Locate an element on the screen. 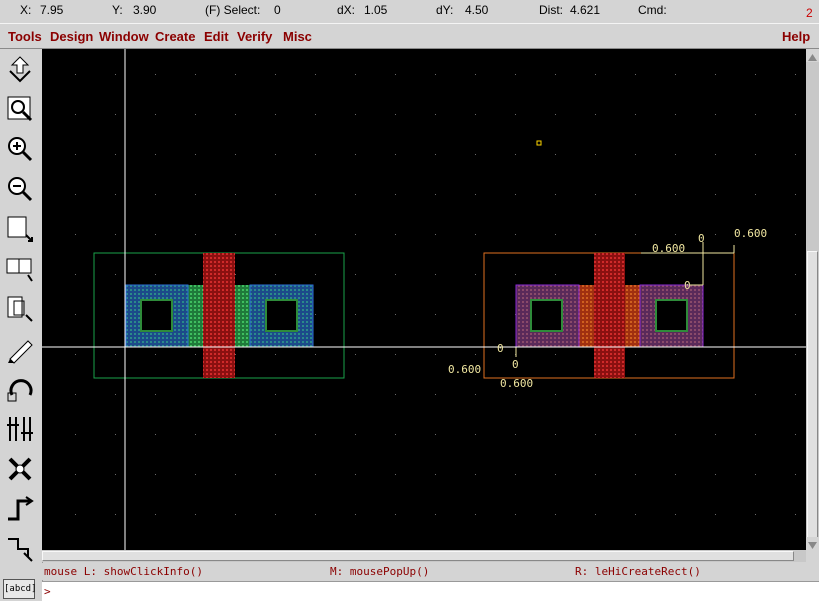 The width and height of the screenshot is (819, 601). mouse-right-binding: R: leHiCreateRect() is located at coordinates (638, 571).